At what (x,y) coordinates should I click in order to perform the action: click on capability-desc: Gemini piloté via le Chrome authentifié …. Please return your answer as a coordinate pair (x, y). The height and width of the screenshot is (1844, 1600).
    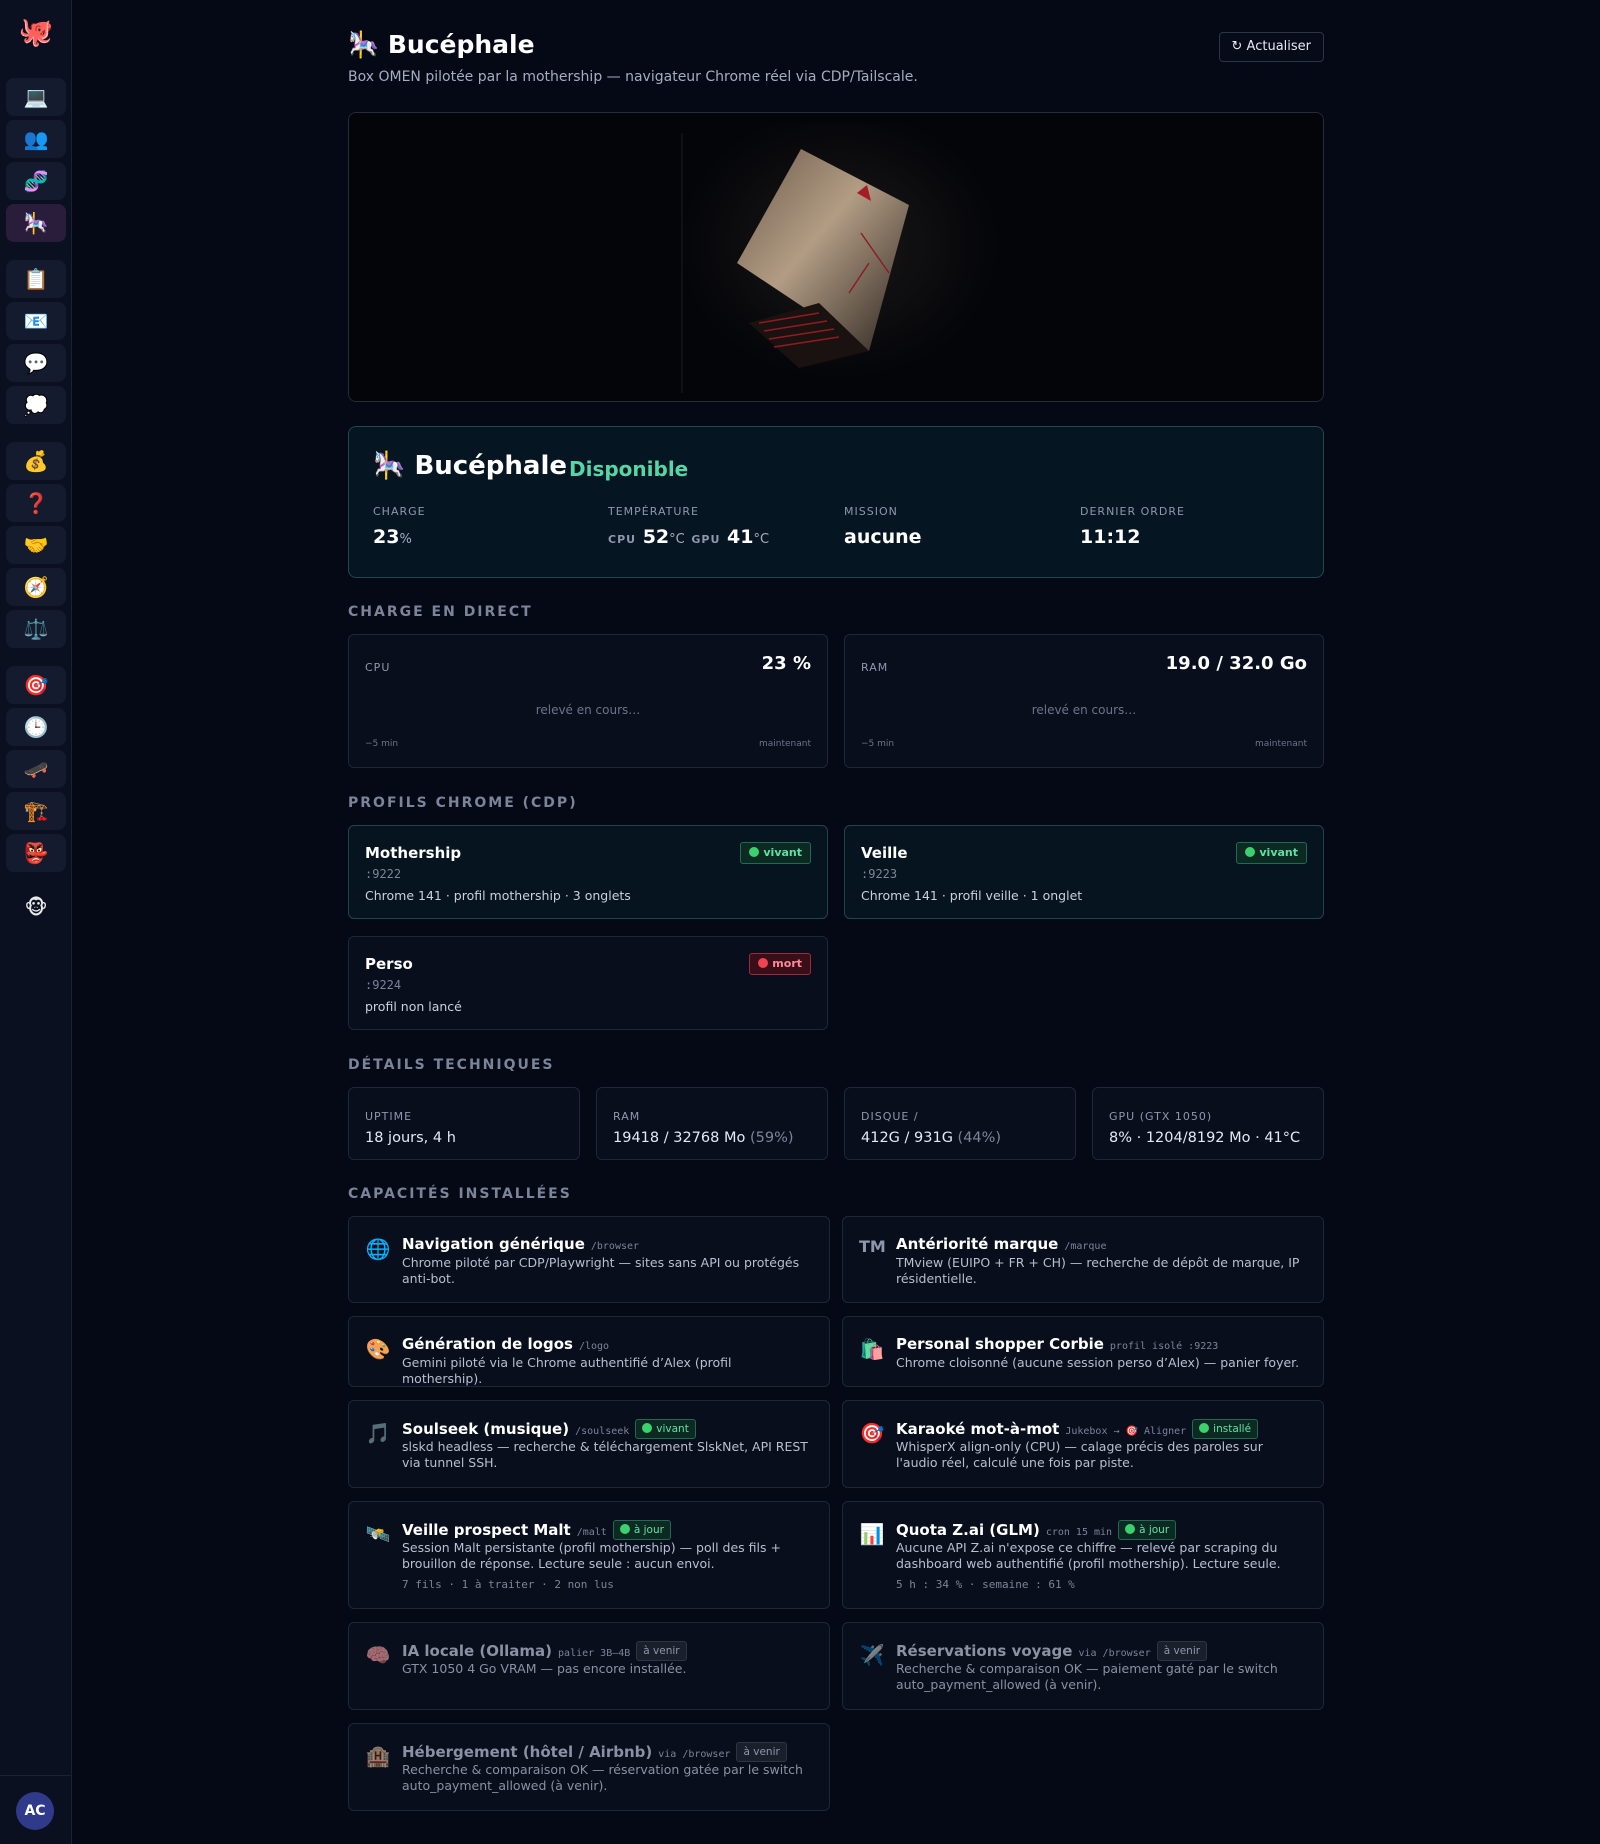
    Looking at the image, I should click on (567, 1370).